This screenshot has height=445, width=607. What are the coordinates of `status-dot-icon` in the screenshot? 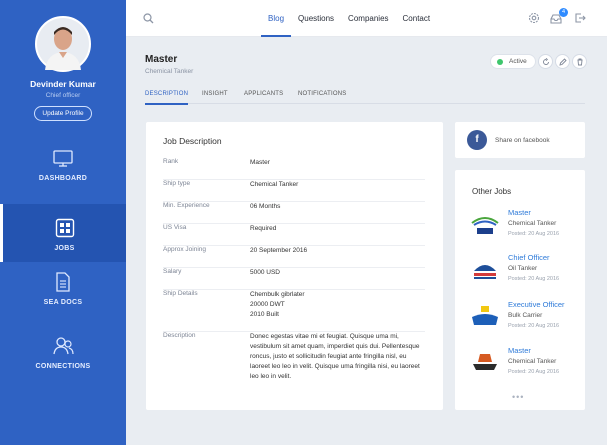 It's located at (500, 62).